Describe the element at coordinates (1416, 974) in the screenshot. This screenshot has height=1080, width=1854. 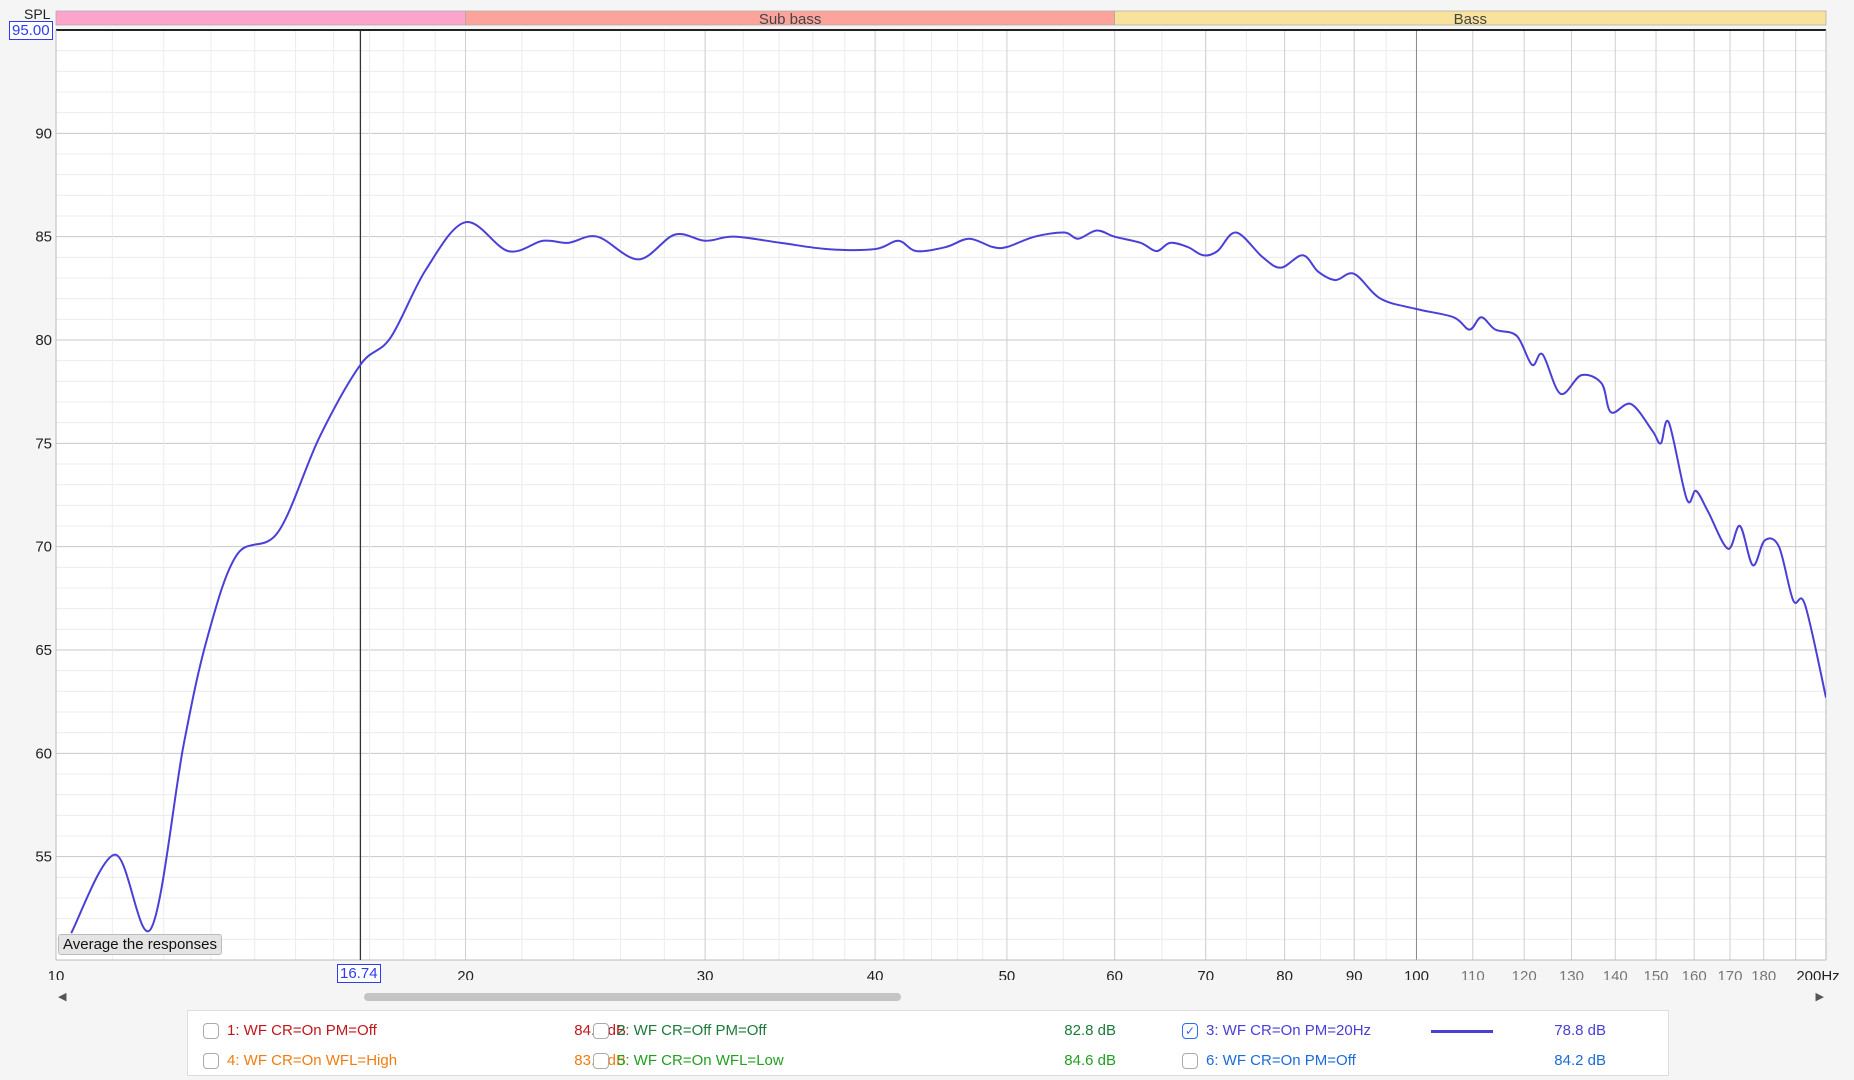
I see `x-tick-label: 100` at that location.